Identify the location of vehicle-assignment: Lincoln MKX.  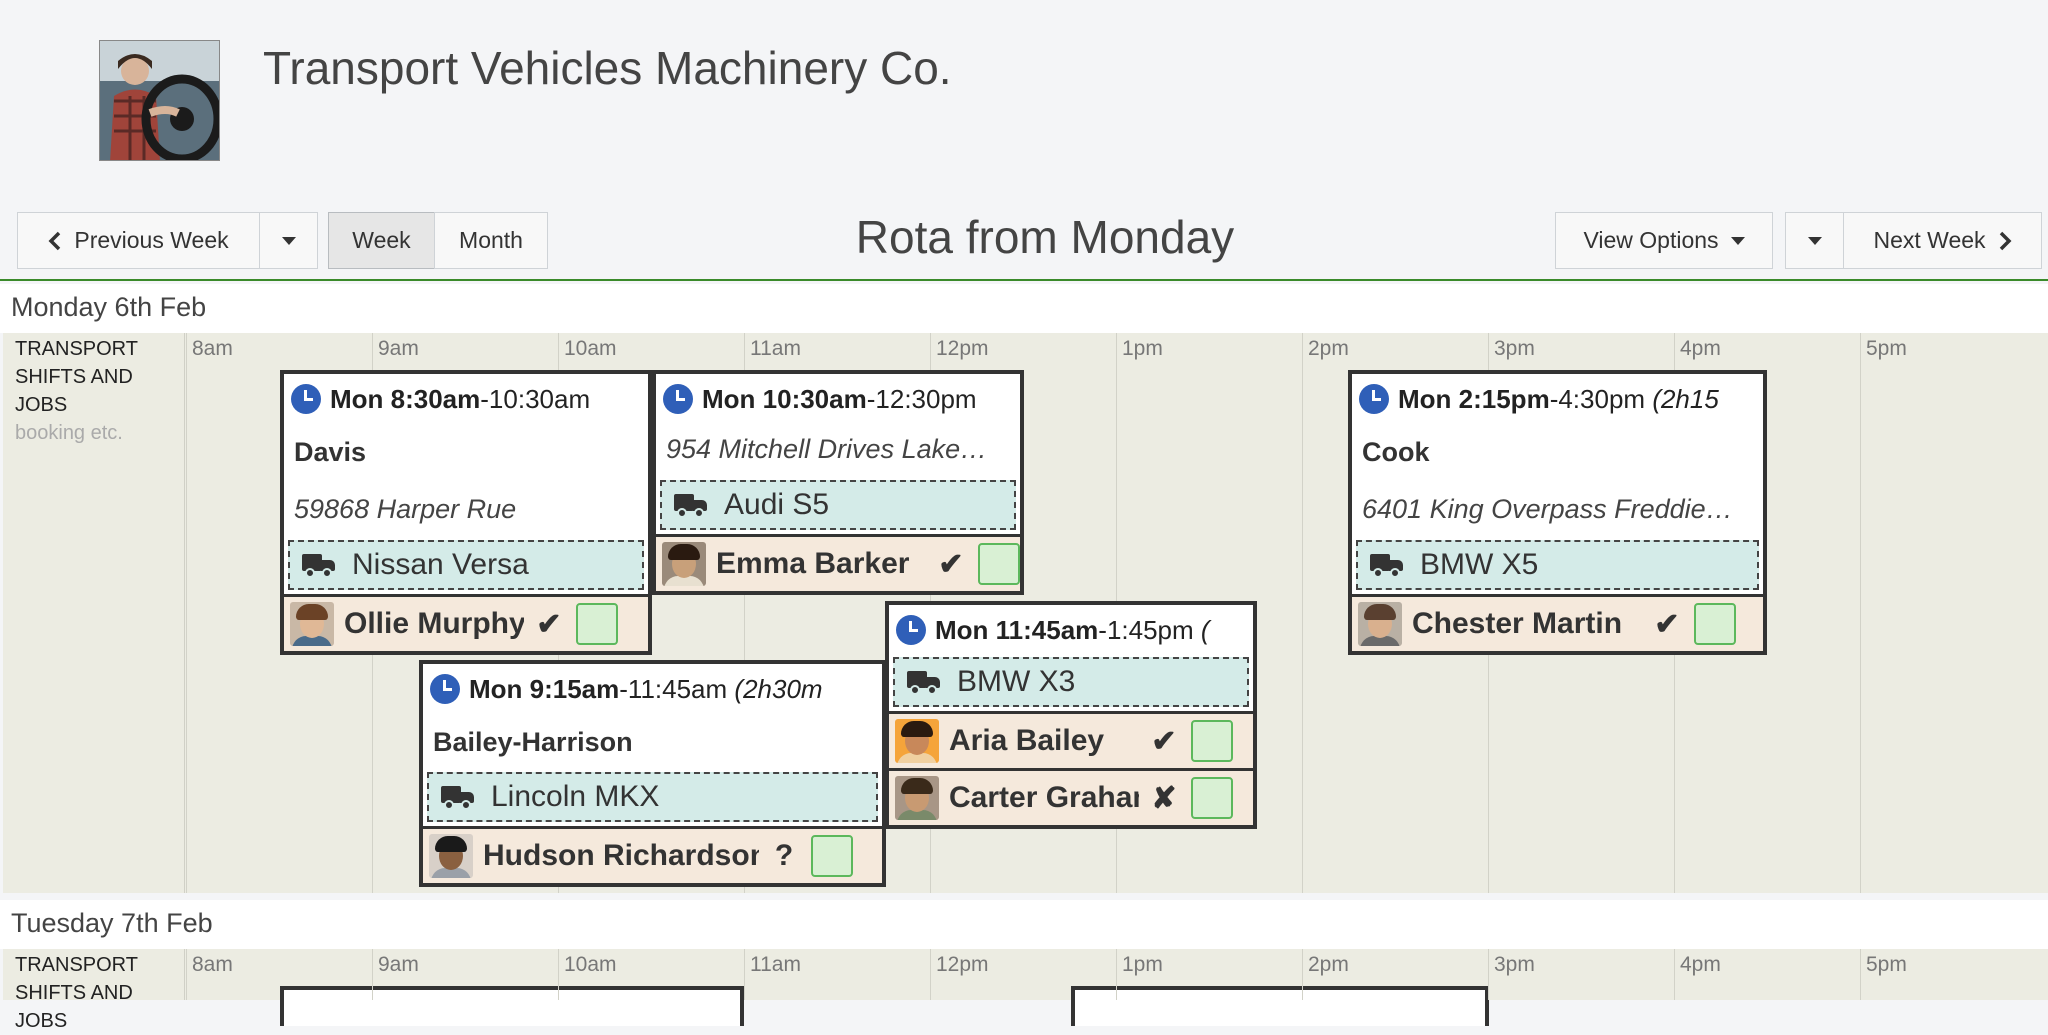
(652, 797).